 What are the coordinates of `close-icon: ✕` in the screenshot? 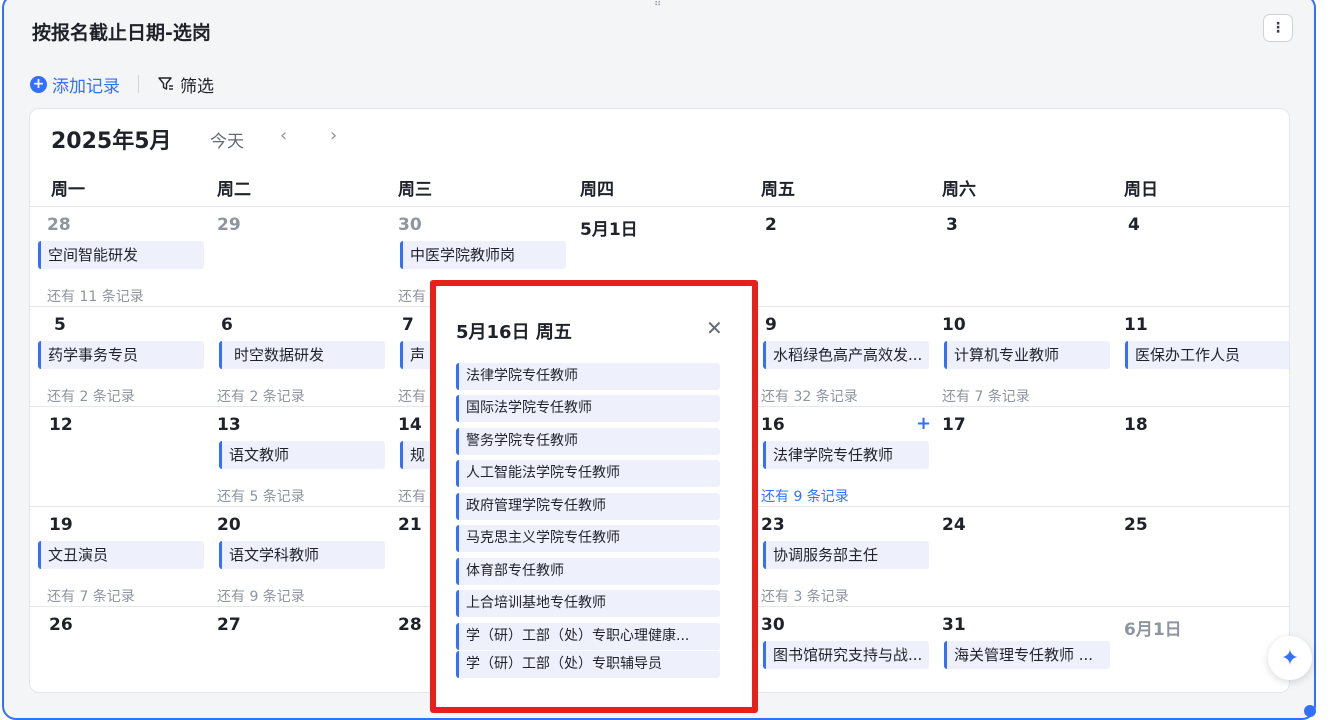 It's located at (714, 328).